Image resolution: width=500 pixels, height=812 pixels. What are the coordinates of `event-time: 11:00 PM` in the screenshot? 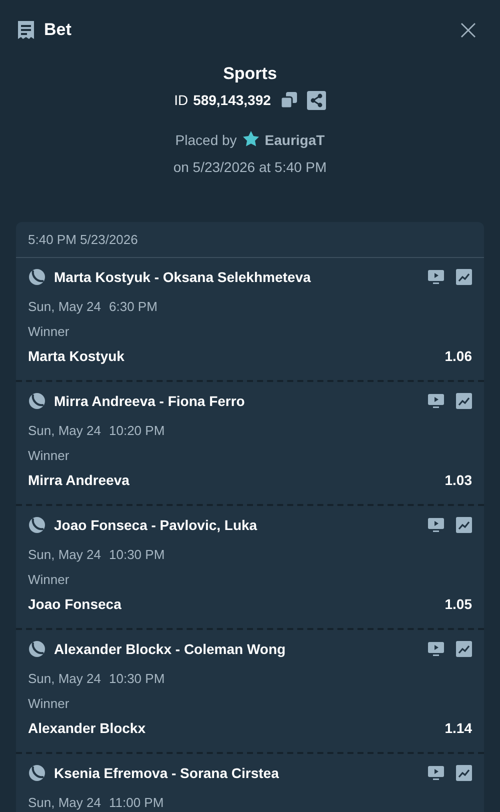 It's located at (136, 803).